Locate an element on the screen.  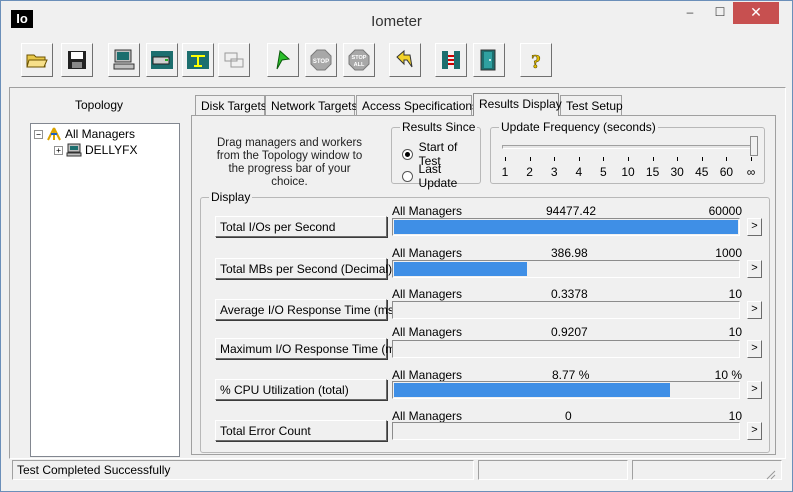
about-button: ? is located at coordinates (536, 60).